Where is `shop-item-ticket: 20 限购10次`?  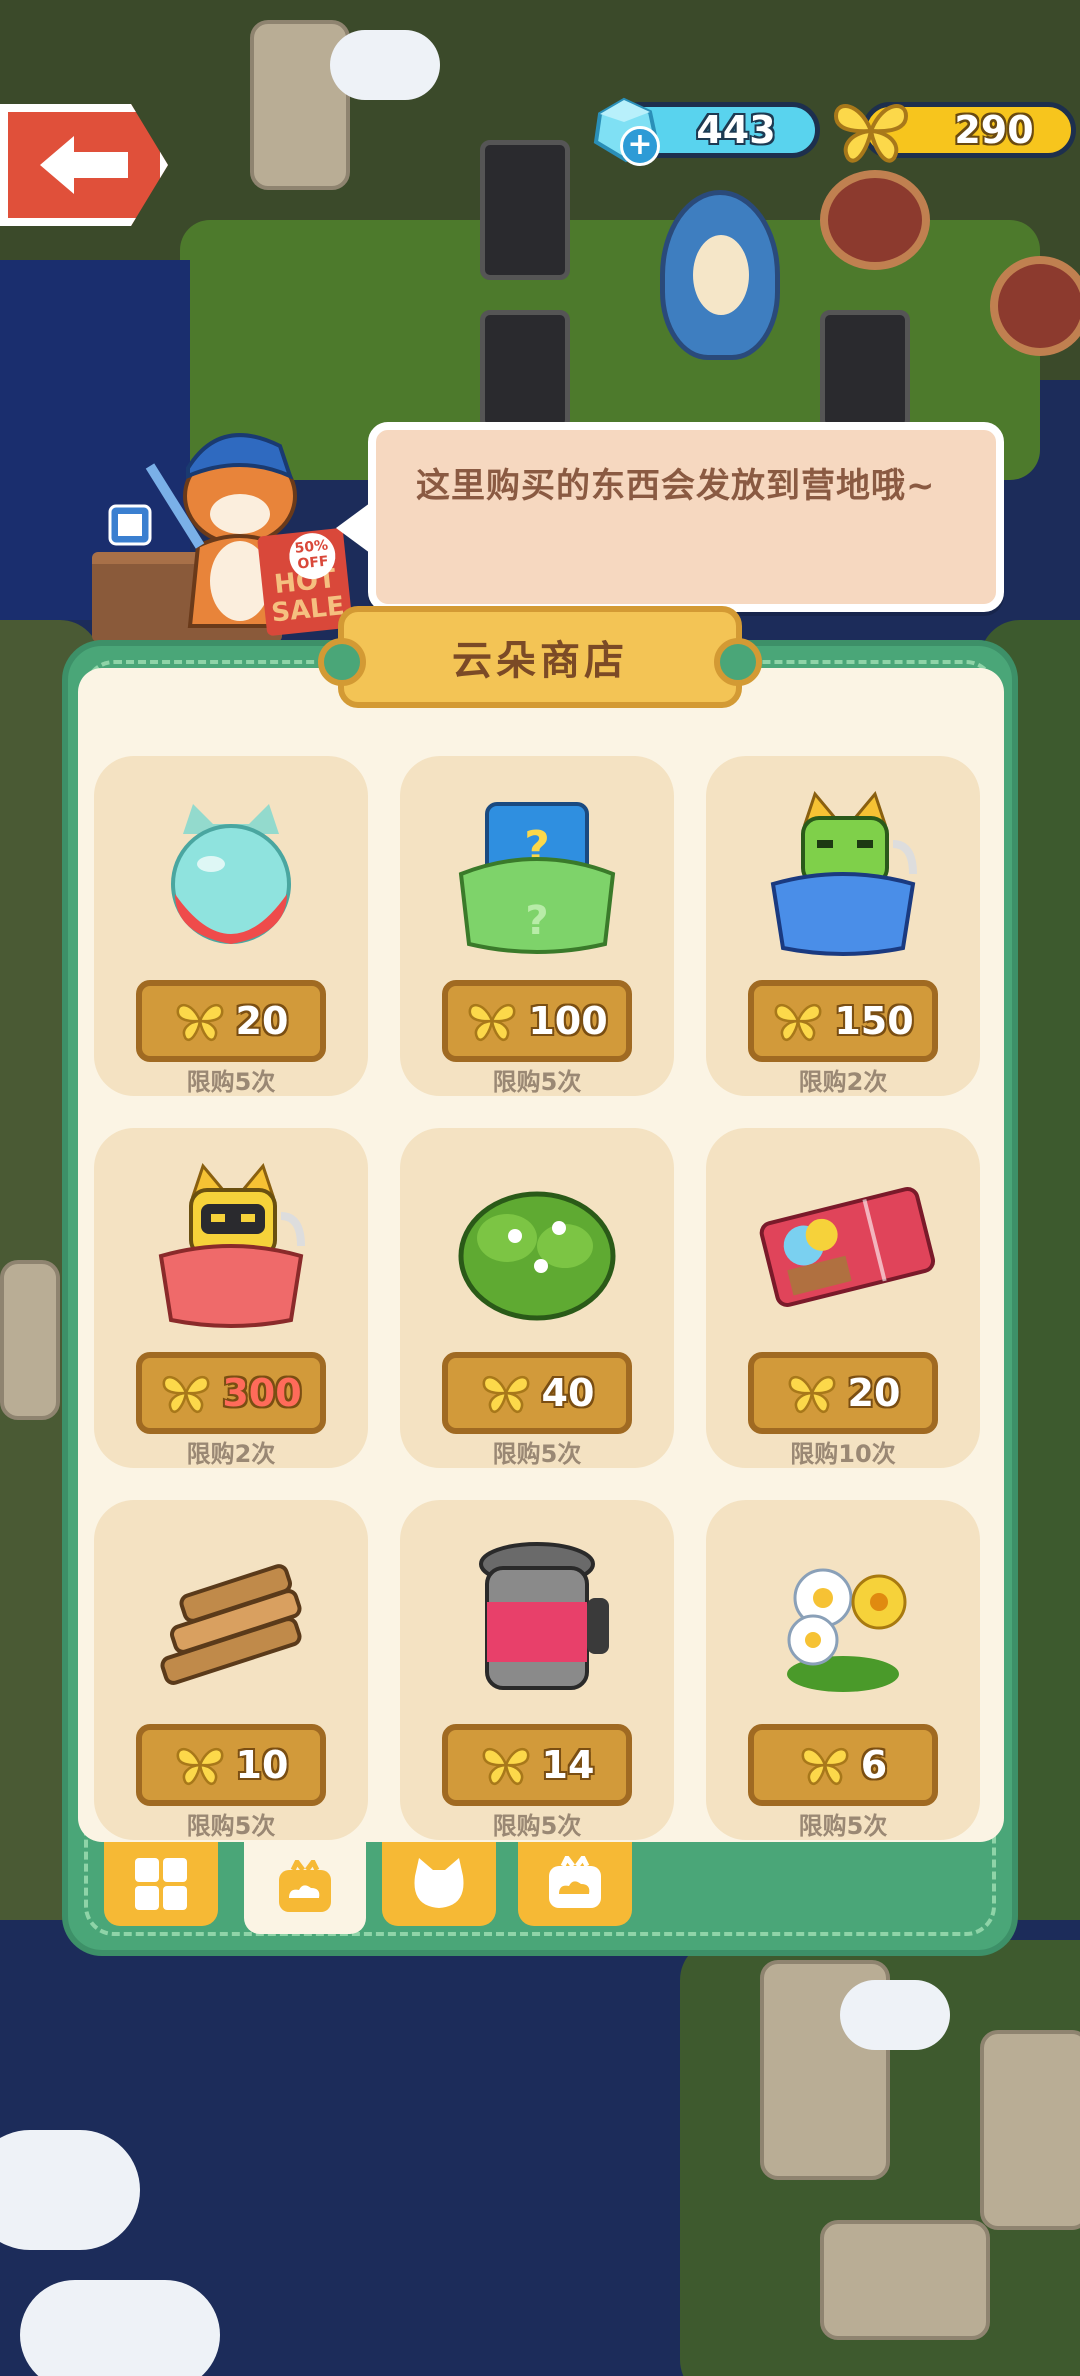
shop-item-ticket: 20 限购10次 is located at coordinates (843, 1298).